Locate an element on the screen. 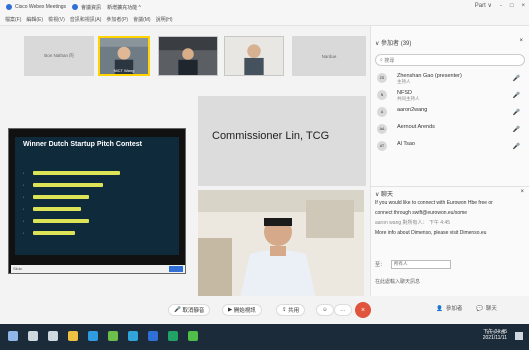 The height and width of the screenshot is (350, 529). chat-input-field: 在此處輸入聊天訊息 is located at coordinates (397, 281).